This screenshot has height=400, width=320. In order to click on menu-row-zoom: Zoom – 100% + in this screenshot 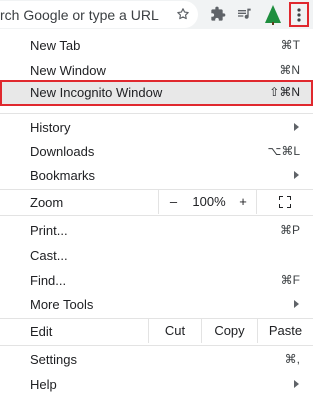, I will do `click(156, 202)`.